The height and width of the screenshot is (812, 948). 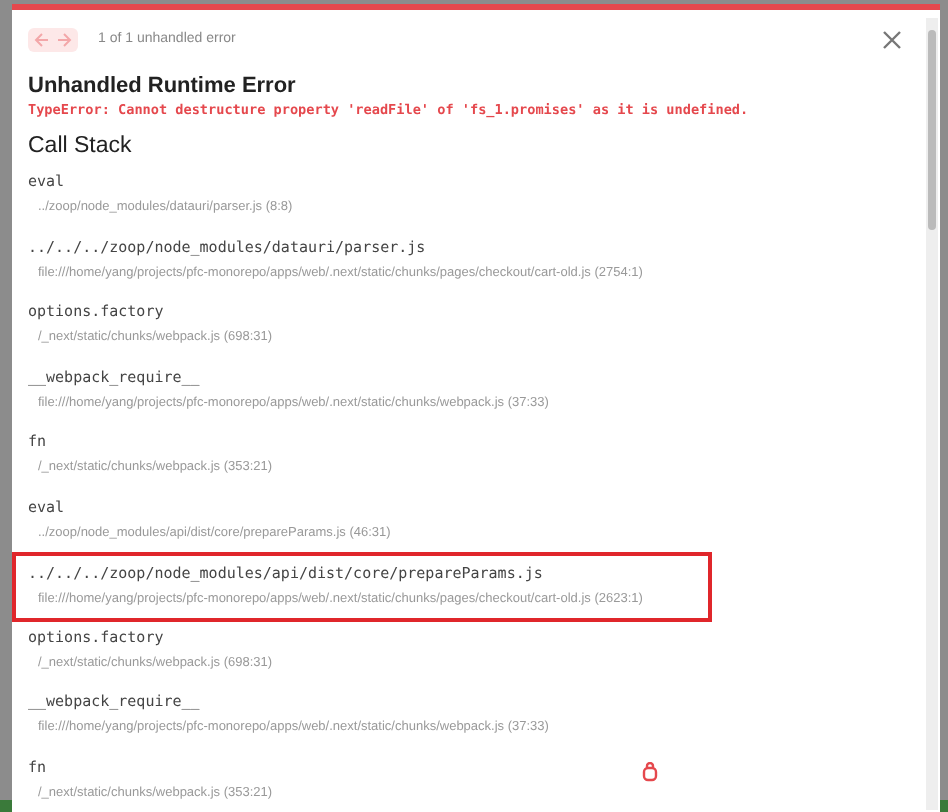 What do you see at coordinates (64, 40) in the screenshot?
I see `right-arrow-icon` at bounding box center [64, 40].